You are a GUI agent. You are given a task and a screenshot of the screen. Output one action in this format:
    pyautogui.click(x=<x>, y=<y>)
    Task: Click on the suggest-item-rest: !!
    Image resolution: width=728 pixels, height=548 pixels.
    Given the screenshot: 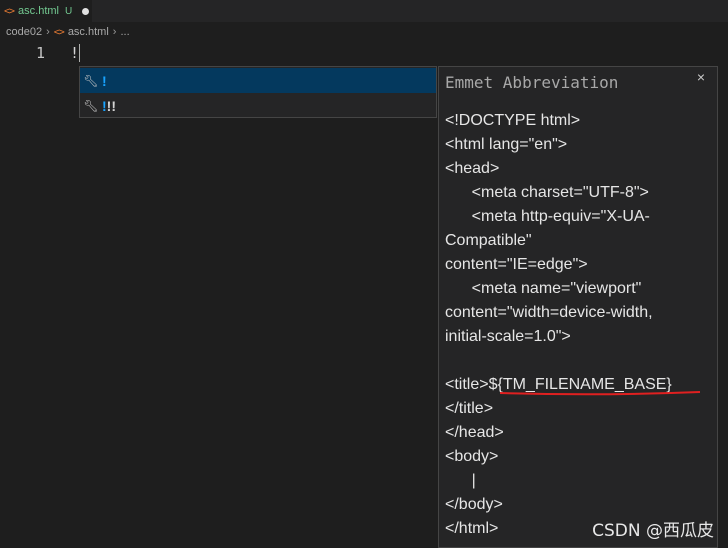 What is the action you would take?
    pyautogui.click(x=111, y=105)
    